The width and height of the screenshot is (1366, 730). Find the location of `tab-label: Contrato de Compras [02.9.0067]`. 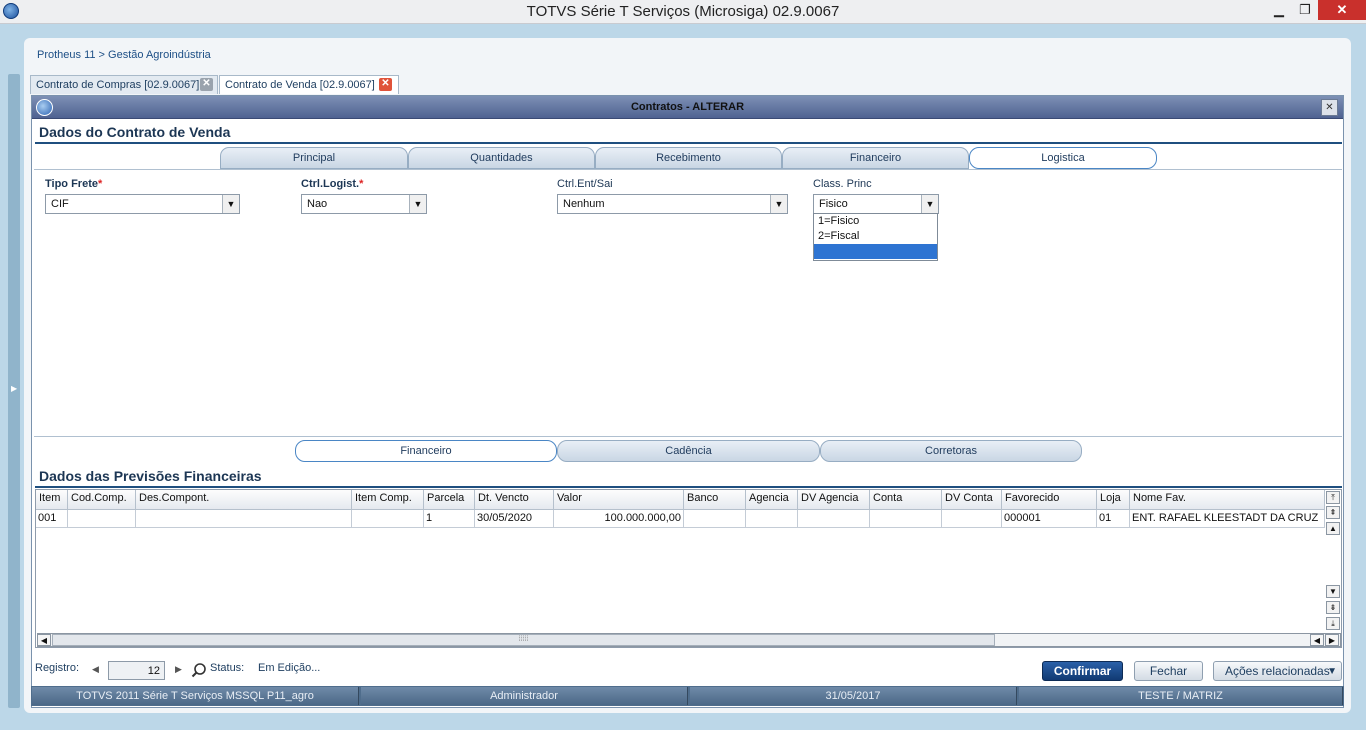

tab-label: Contrato de Compras [02.9.0067] is located at coordinates (118, 85).